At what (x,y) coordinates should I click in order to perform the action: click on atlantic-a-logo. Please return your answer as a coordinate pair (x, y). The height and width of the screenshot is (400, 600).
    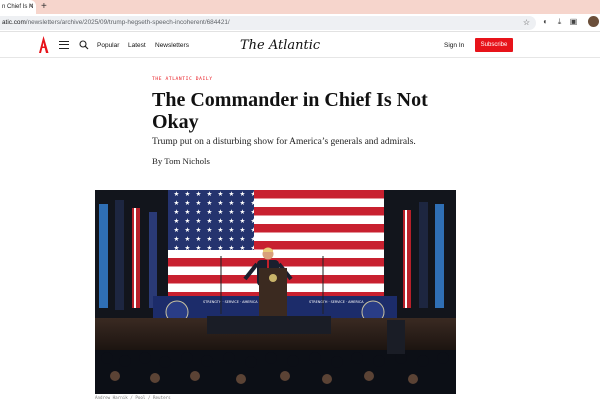
    Looking at the image, I should click on (43, 45).